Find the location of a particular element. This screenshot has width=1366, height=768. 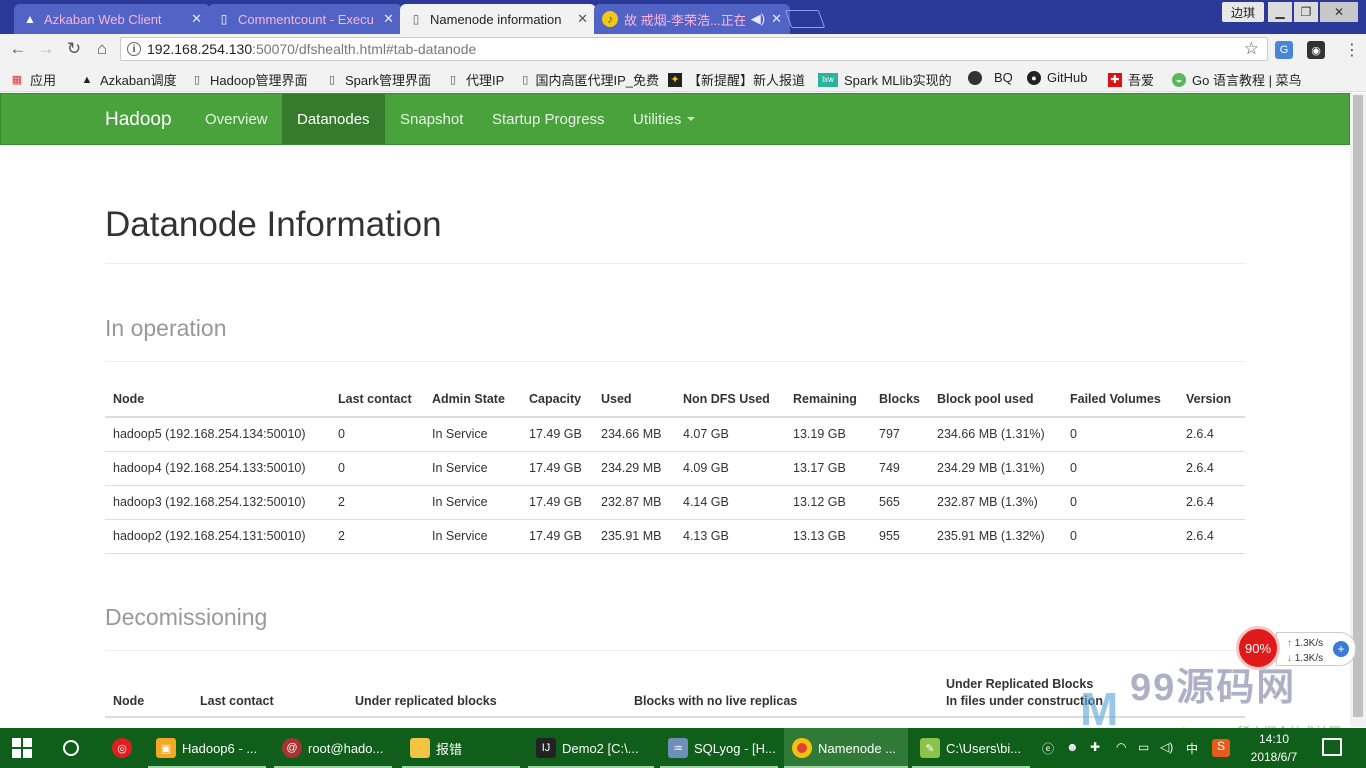

vmware-icon: ▣ is located at coordinates (166, 748).